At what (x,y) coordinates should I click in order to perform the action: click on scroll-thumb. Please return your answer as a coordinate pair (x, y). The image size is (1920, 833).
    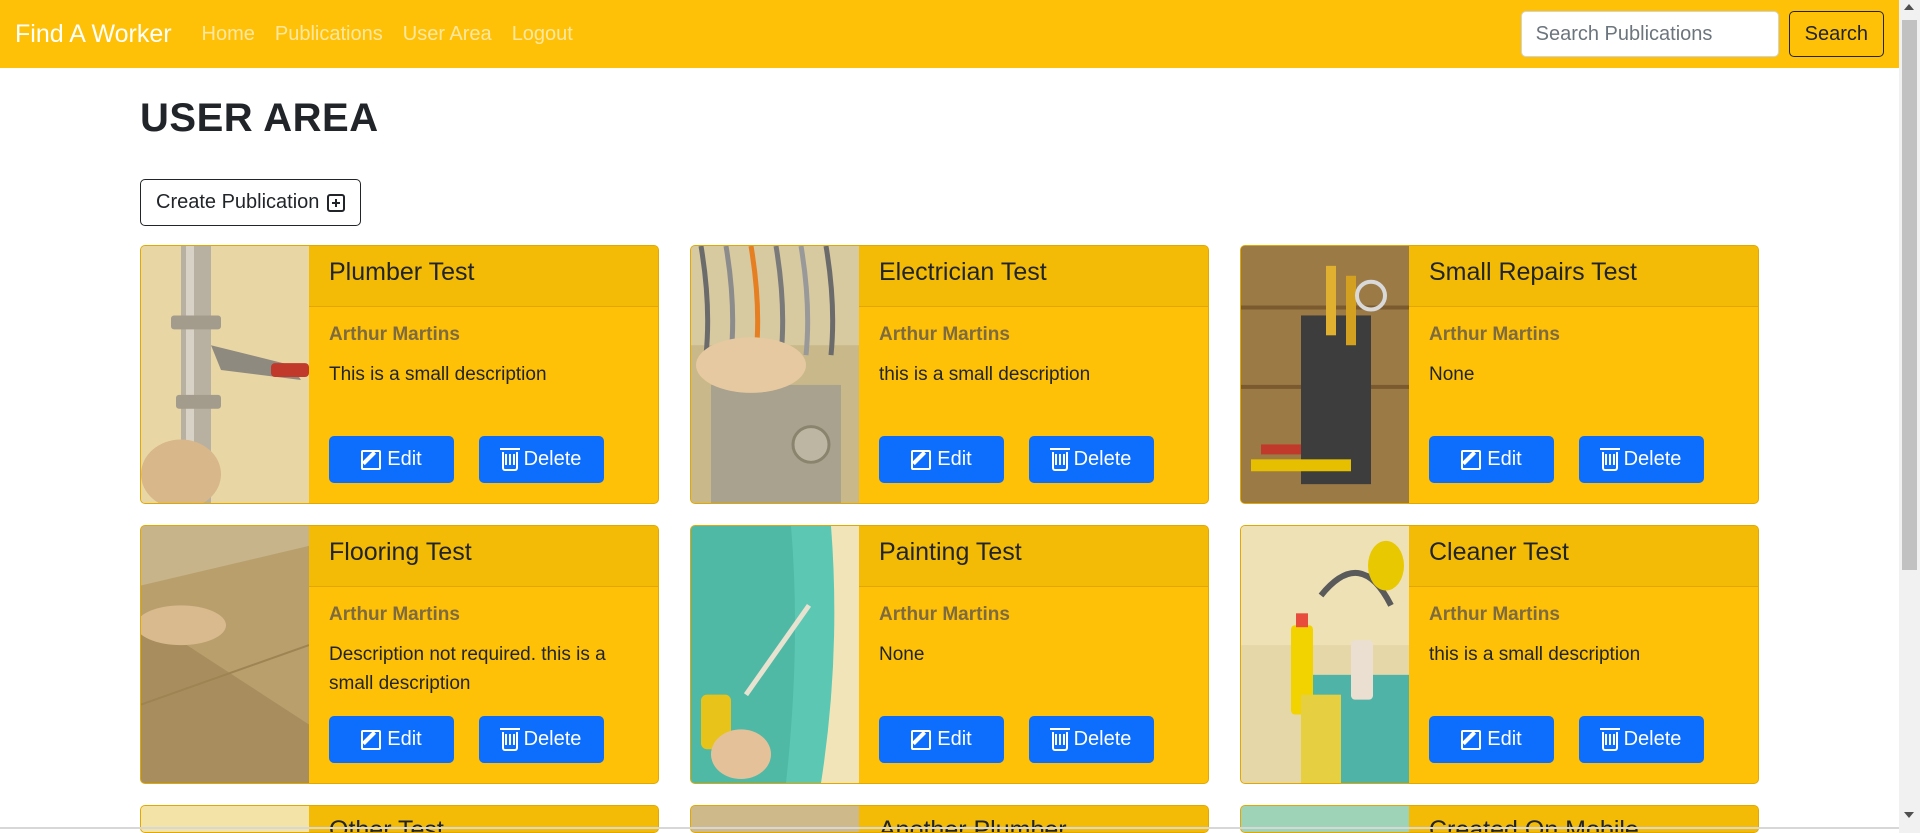
    Looking at the image, I should click on (1909, 295).